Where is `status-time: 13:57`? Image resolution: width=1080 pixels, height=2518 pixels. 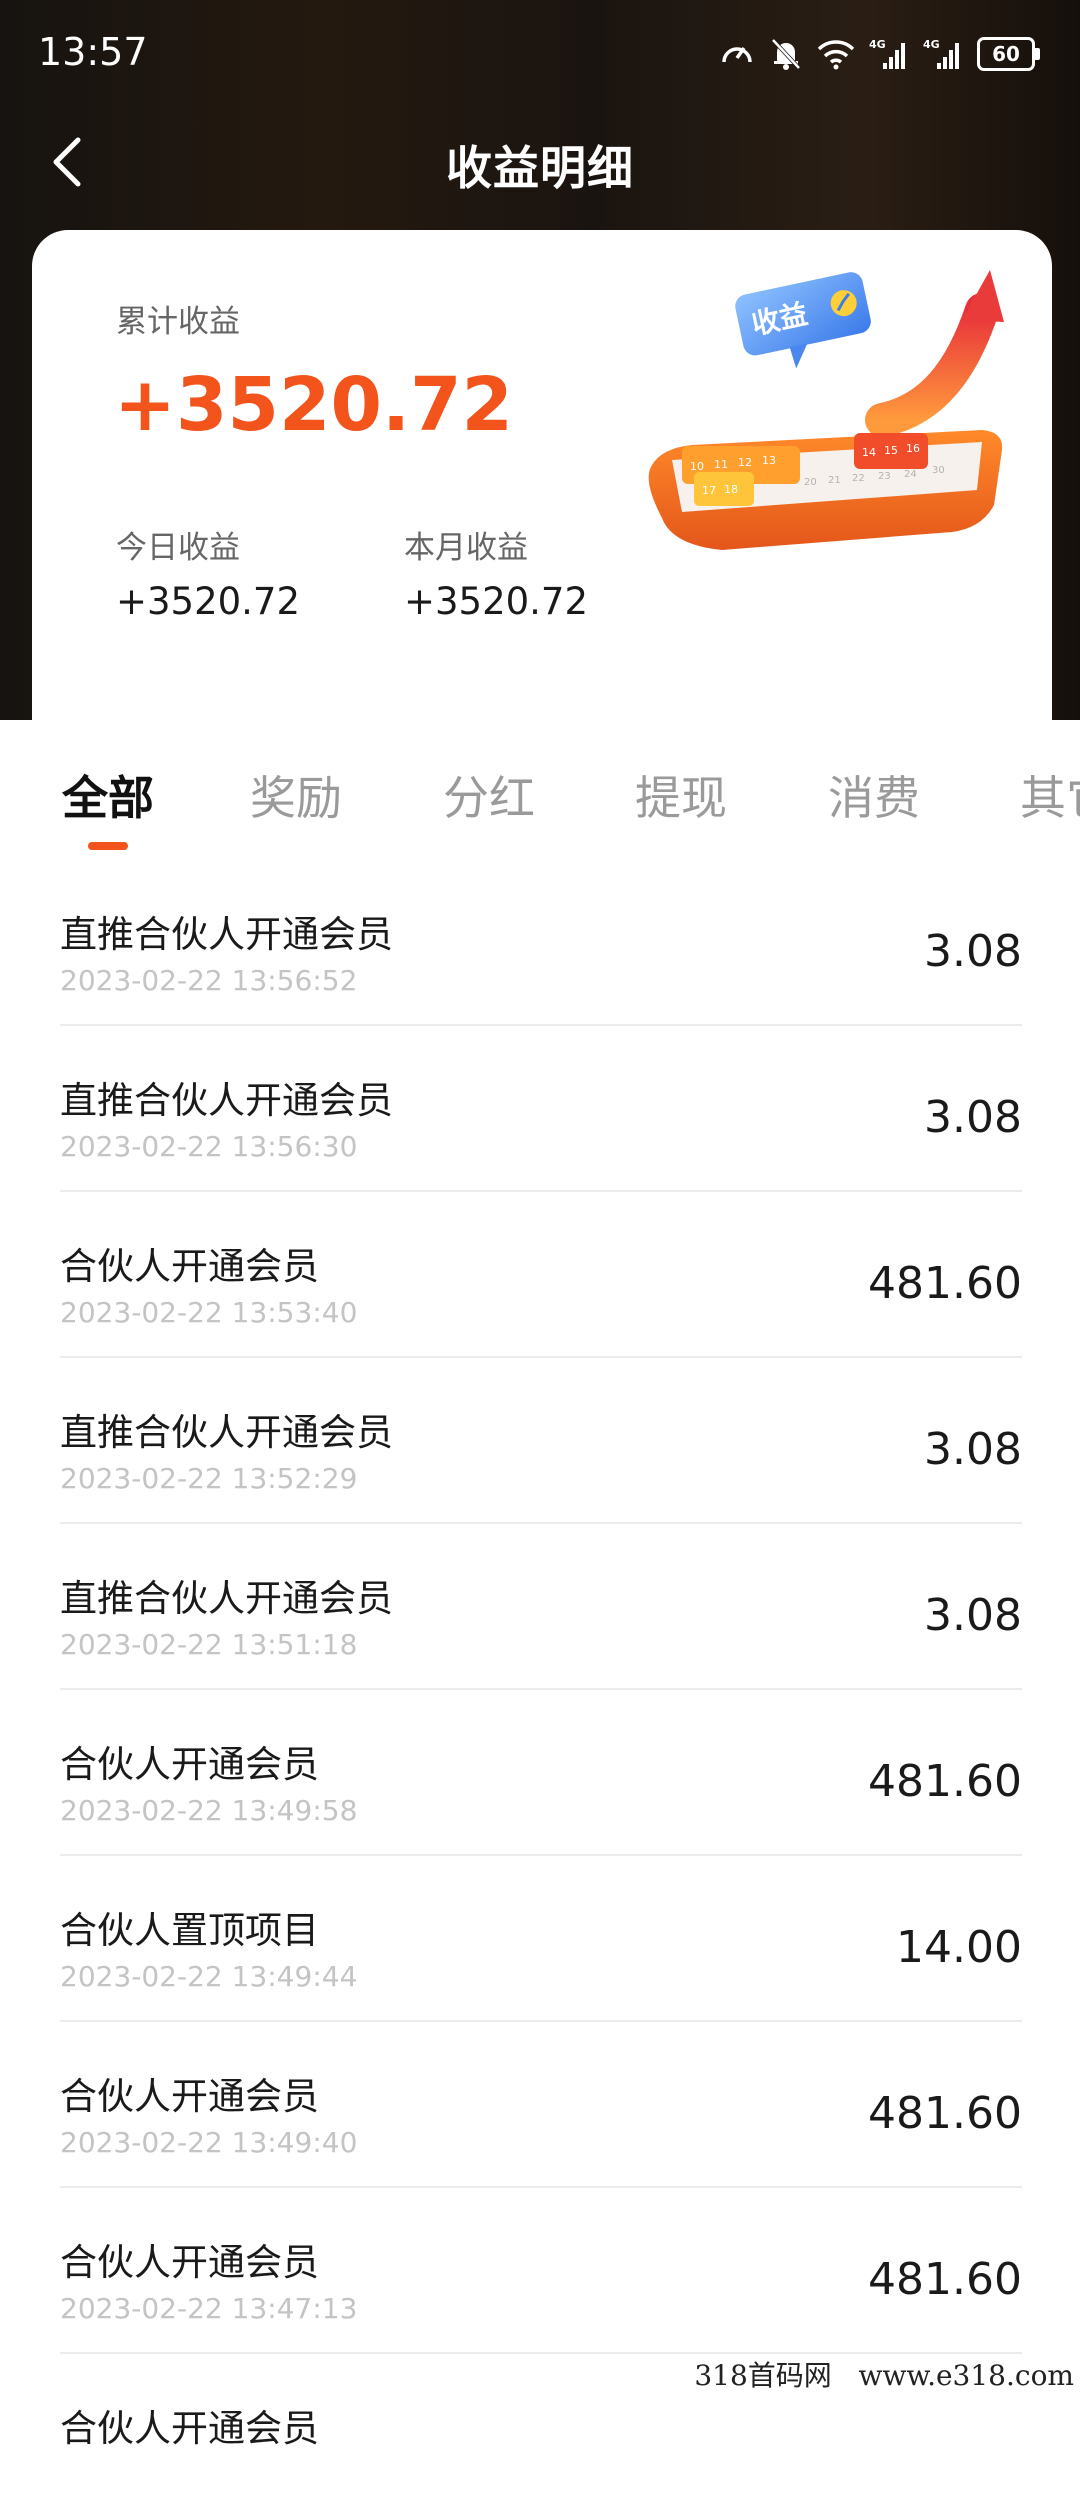
status-time: 13:57 is located at coordinates (93, 52).